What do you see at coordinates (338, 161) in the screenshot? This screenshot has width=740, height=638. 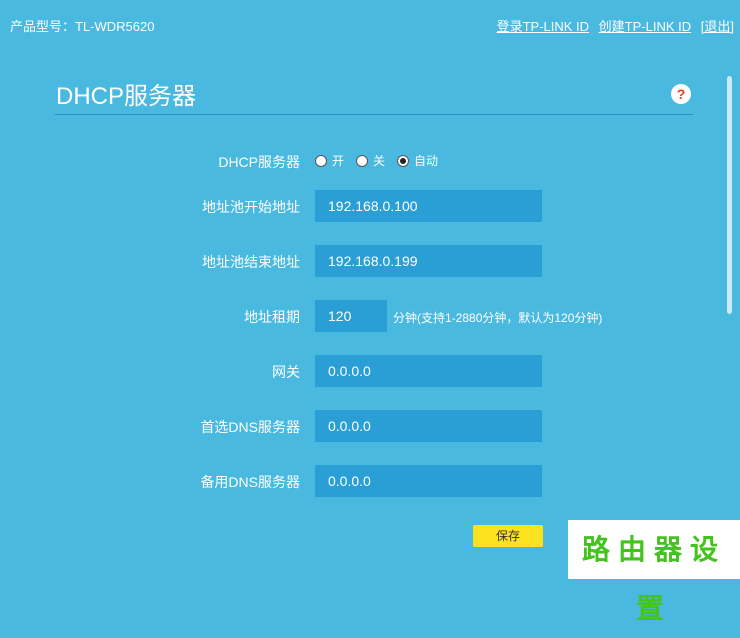 I see `radio-on-label: 开` at bounding box center [338, 161].